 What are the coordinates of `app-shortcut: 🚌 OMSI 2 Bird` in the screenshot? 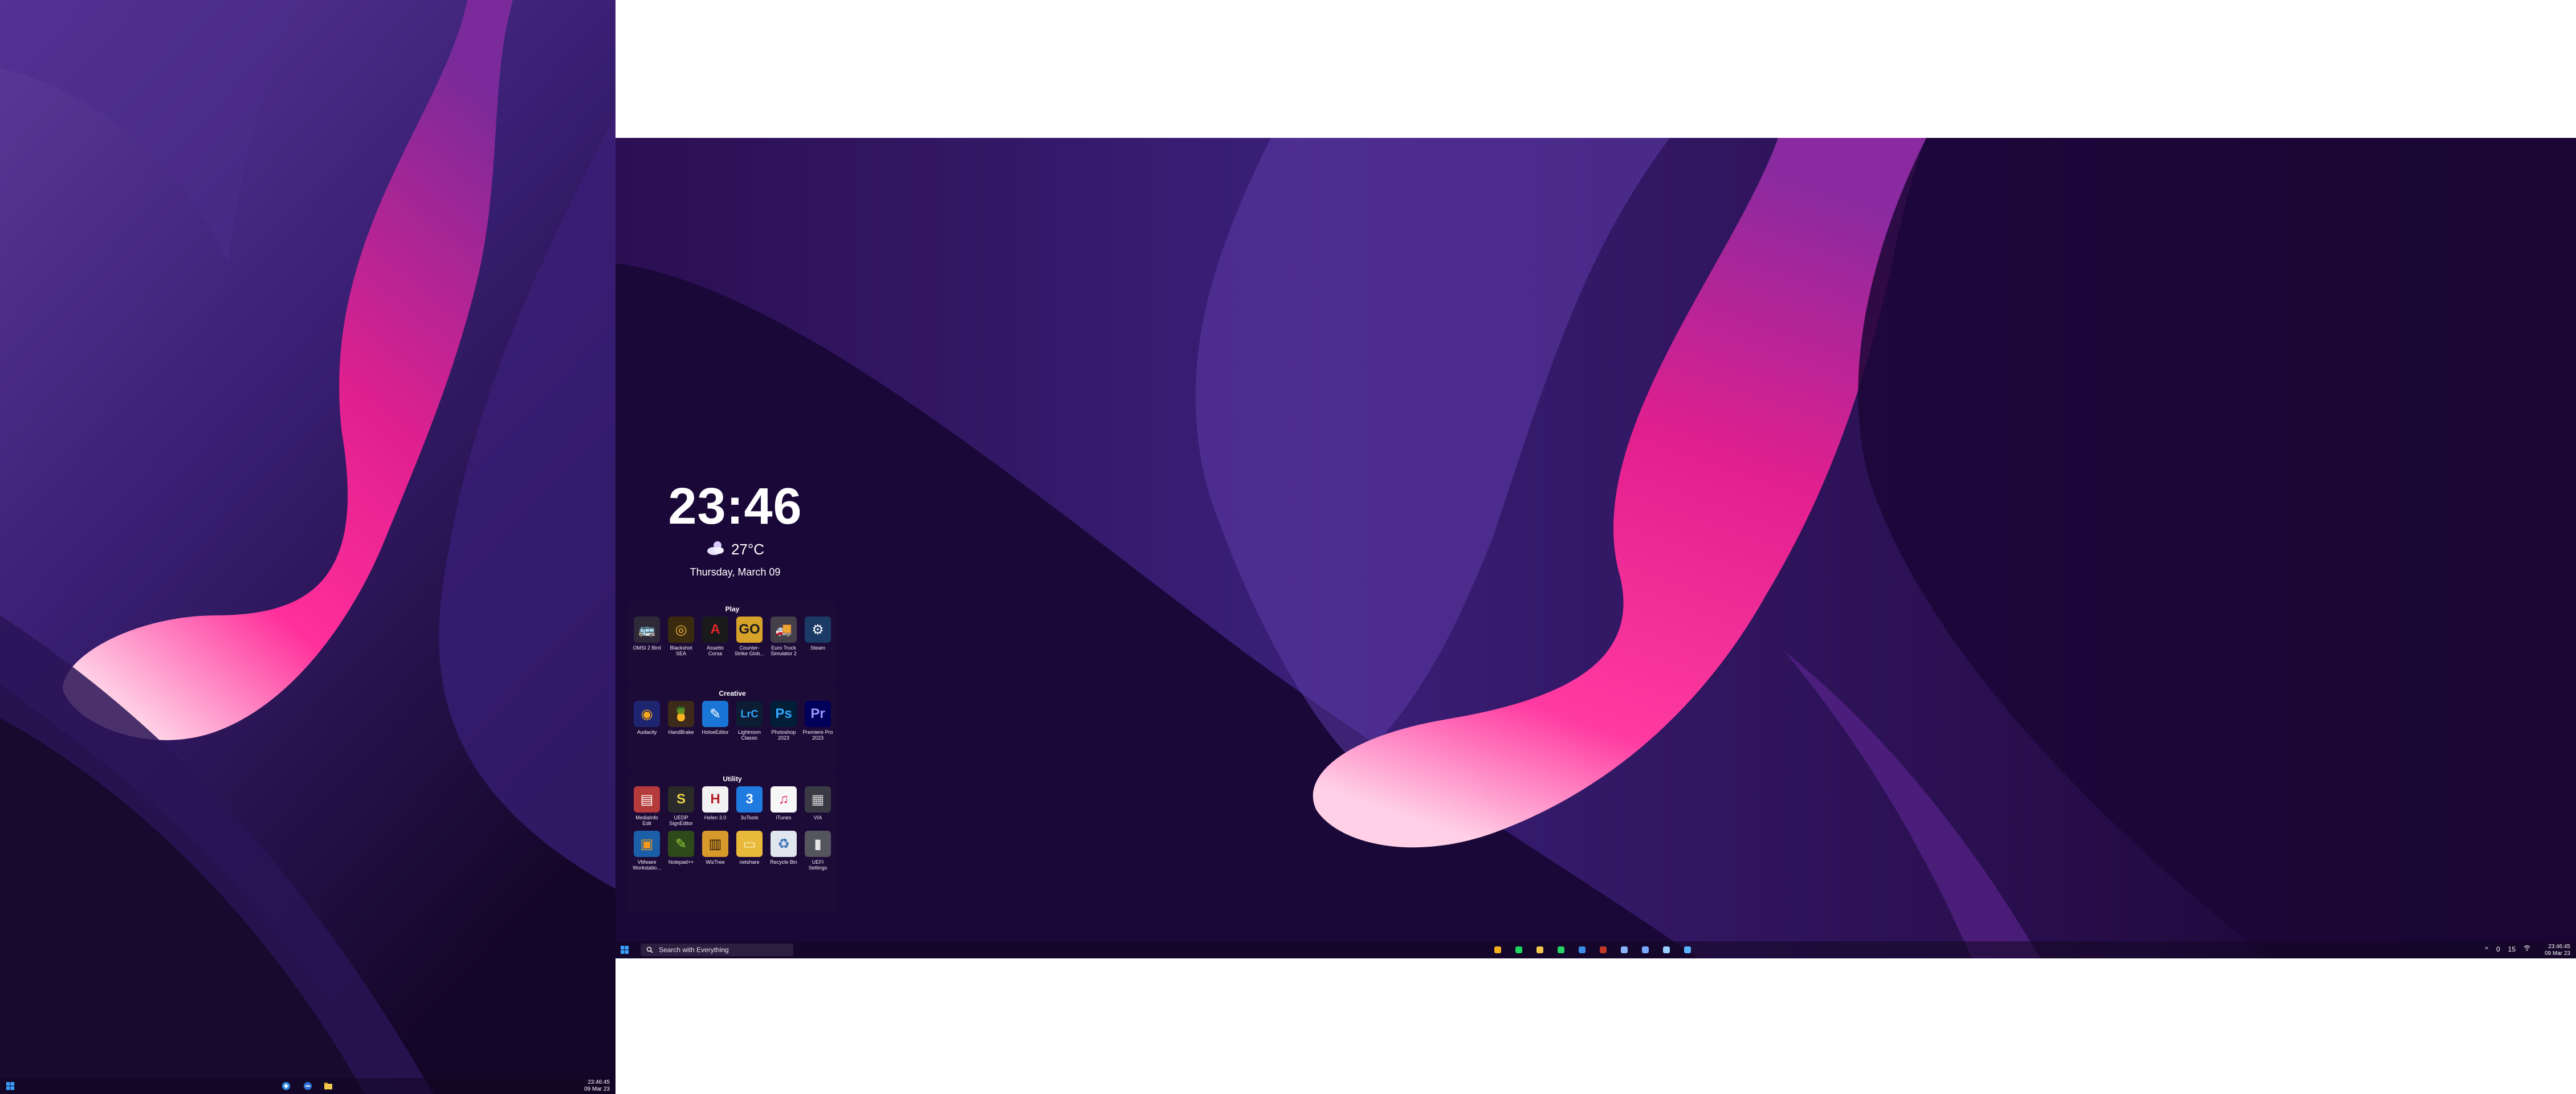 It's located at (647, 636).